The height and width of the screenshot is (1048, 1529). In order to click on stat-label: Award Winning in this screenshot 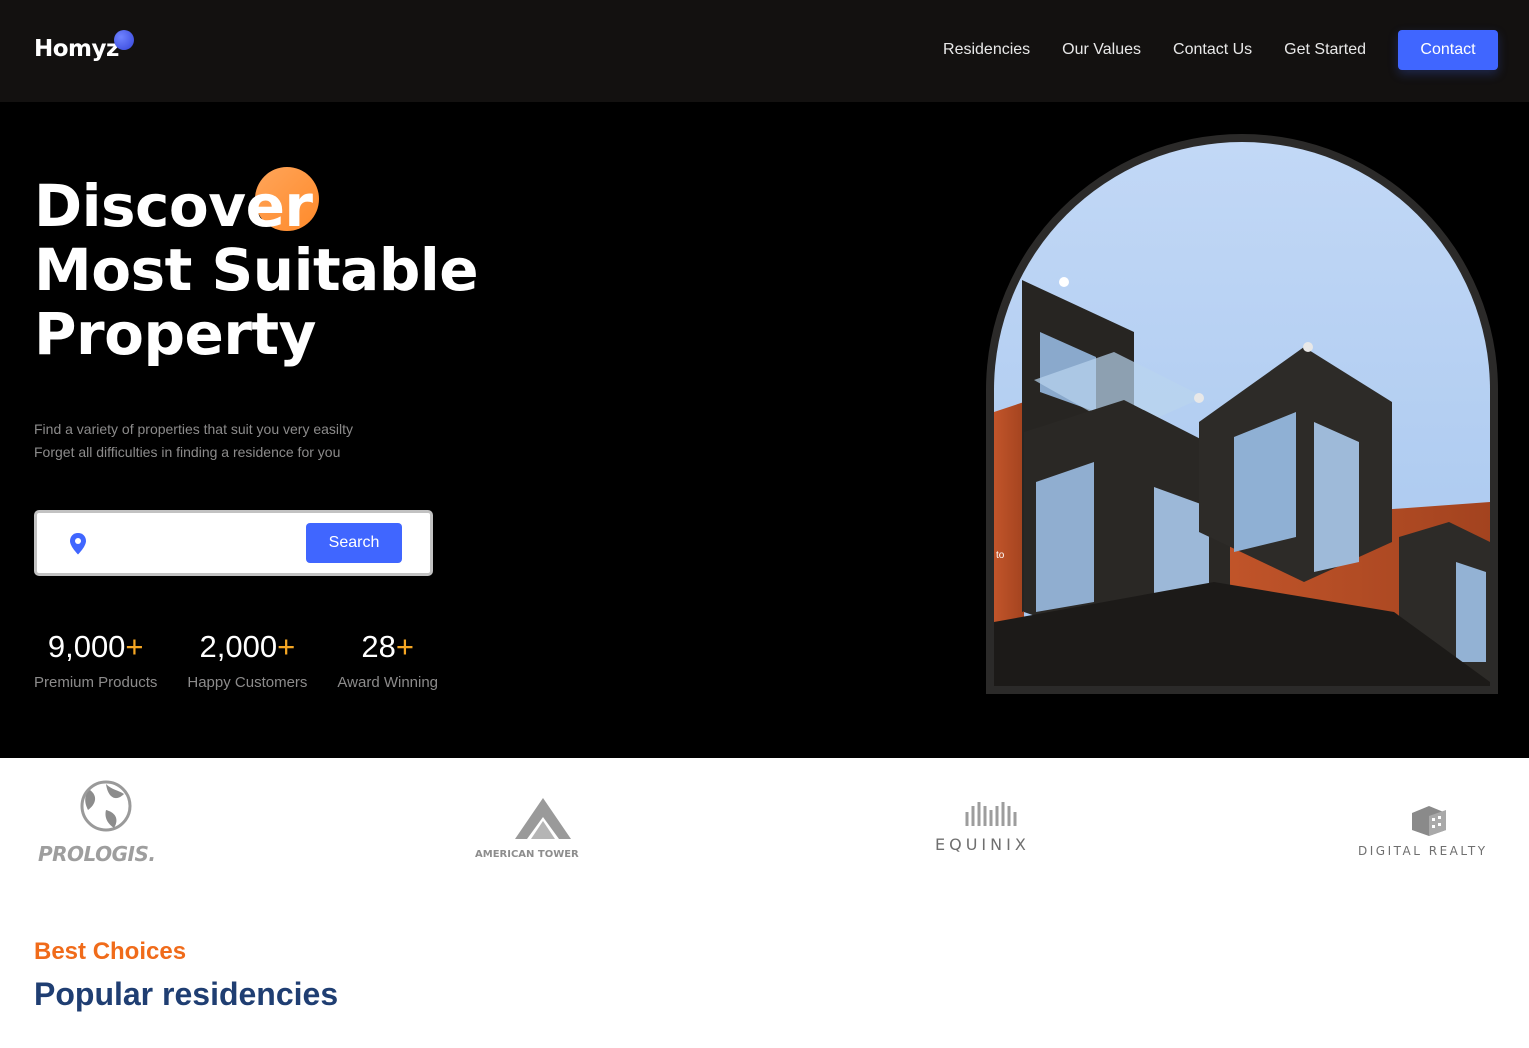, I will do `click(388, 682)`.